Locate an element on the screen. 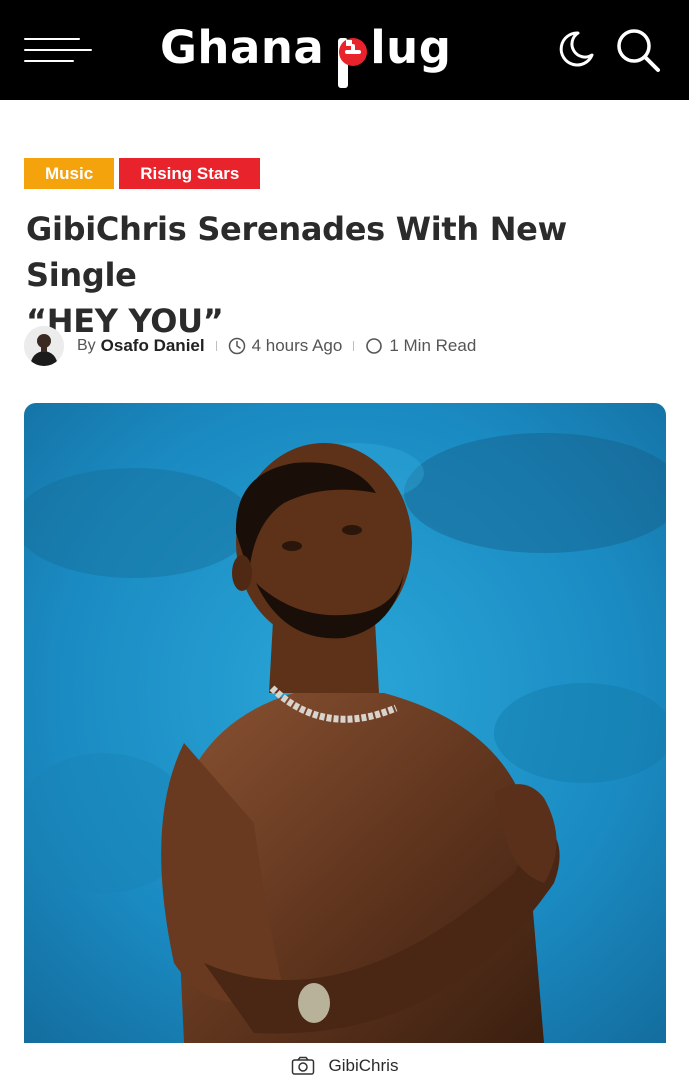 The width and height of the screenshot is (689, 1080). read-time: 1 Min Read is located at coordinates (433, 345).